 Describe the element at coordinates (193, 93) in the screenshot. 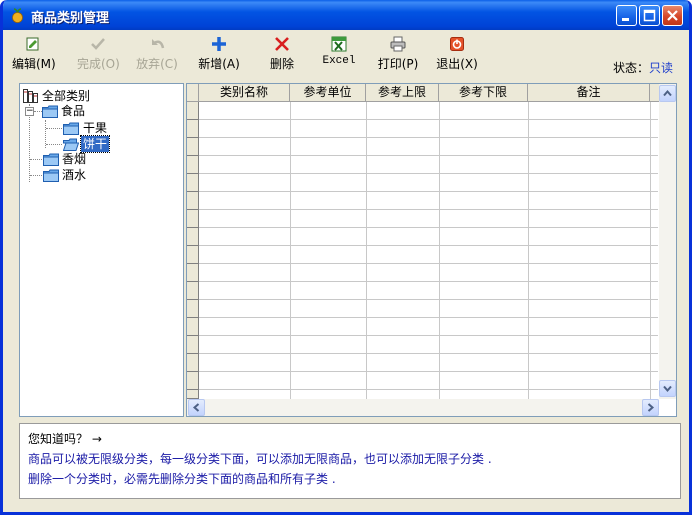

I see `header-corner` at that location.